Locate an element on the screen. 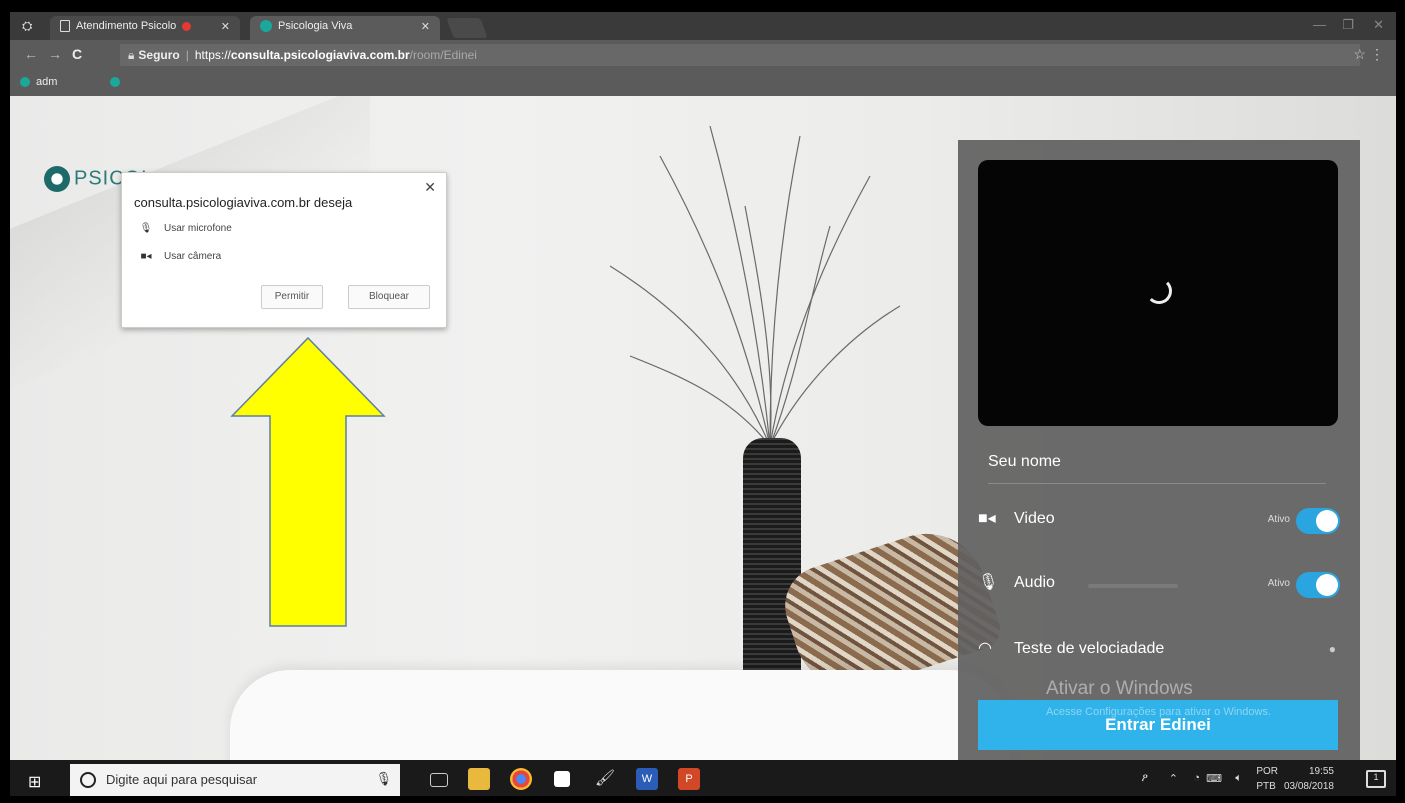 The image size is (1405, 803). show-hidden-icons-icon: ⌃ is located at coordinates (1173, 778).